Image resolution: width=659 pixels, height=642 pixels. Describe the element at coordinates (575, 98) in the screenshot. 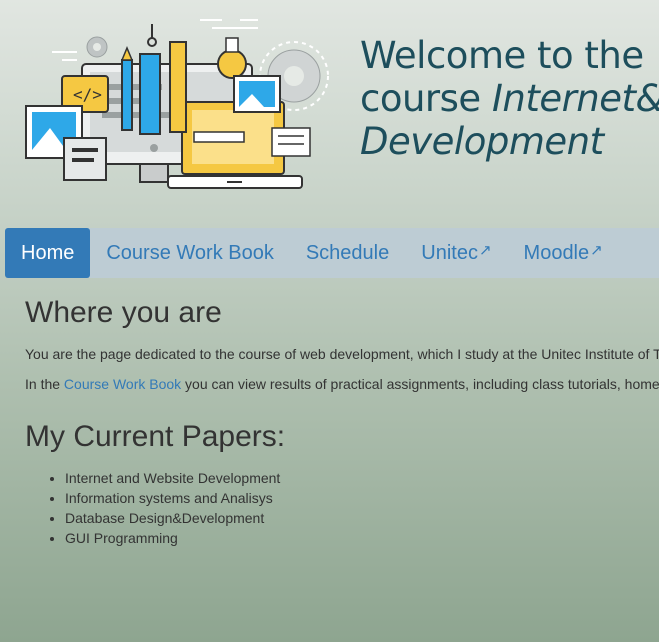

I see `title-line-2-italic: Internet&` at that location.